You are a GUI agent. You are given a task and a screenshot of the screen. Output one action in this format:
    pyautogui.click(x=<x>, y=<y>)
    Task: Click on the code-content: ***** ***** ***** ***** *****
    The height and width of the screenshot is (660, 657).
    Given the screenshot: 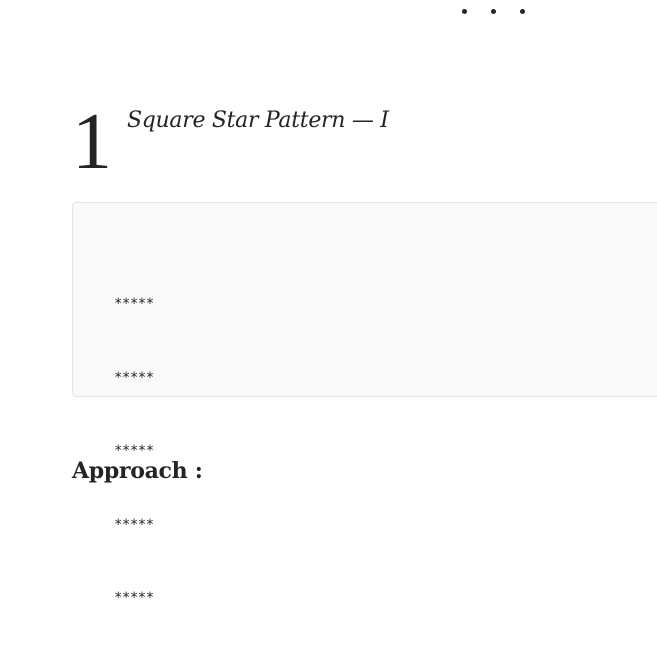 What is the action you would take?
    pyautogui.click(x=134, y=451)
    